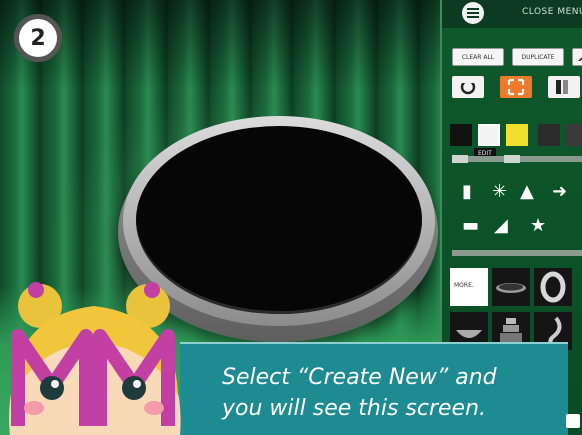 The height and width of the screenshot is (435, 582). Describe the element at coordinates (473, 13) in the screenshot. I see `menu-icon` at that location.